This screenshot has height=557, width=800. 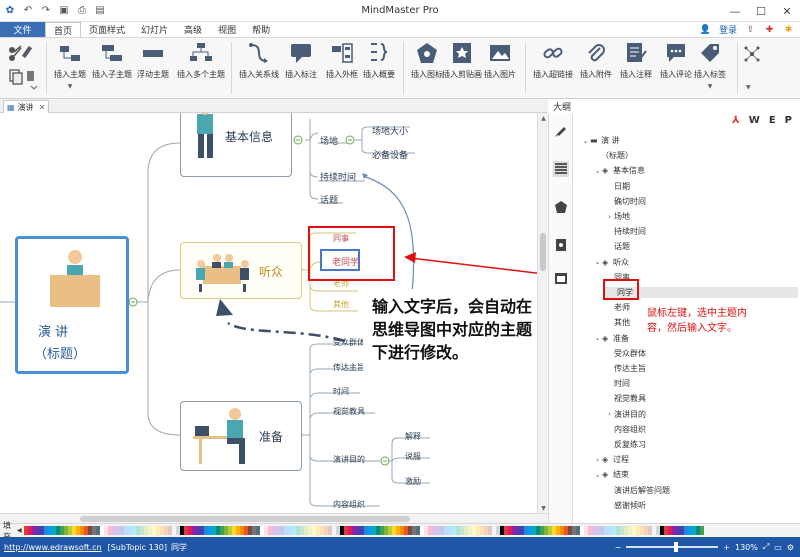 What do you see at coordinates (70, 66) in the screenshot?
I see `insert-topic-button: 插入主题 ▼` at bounding box center [70, 66].